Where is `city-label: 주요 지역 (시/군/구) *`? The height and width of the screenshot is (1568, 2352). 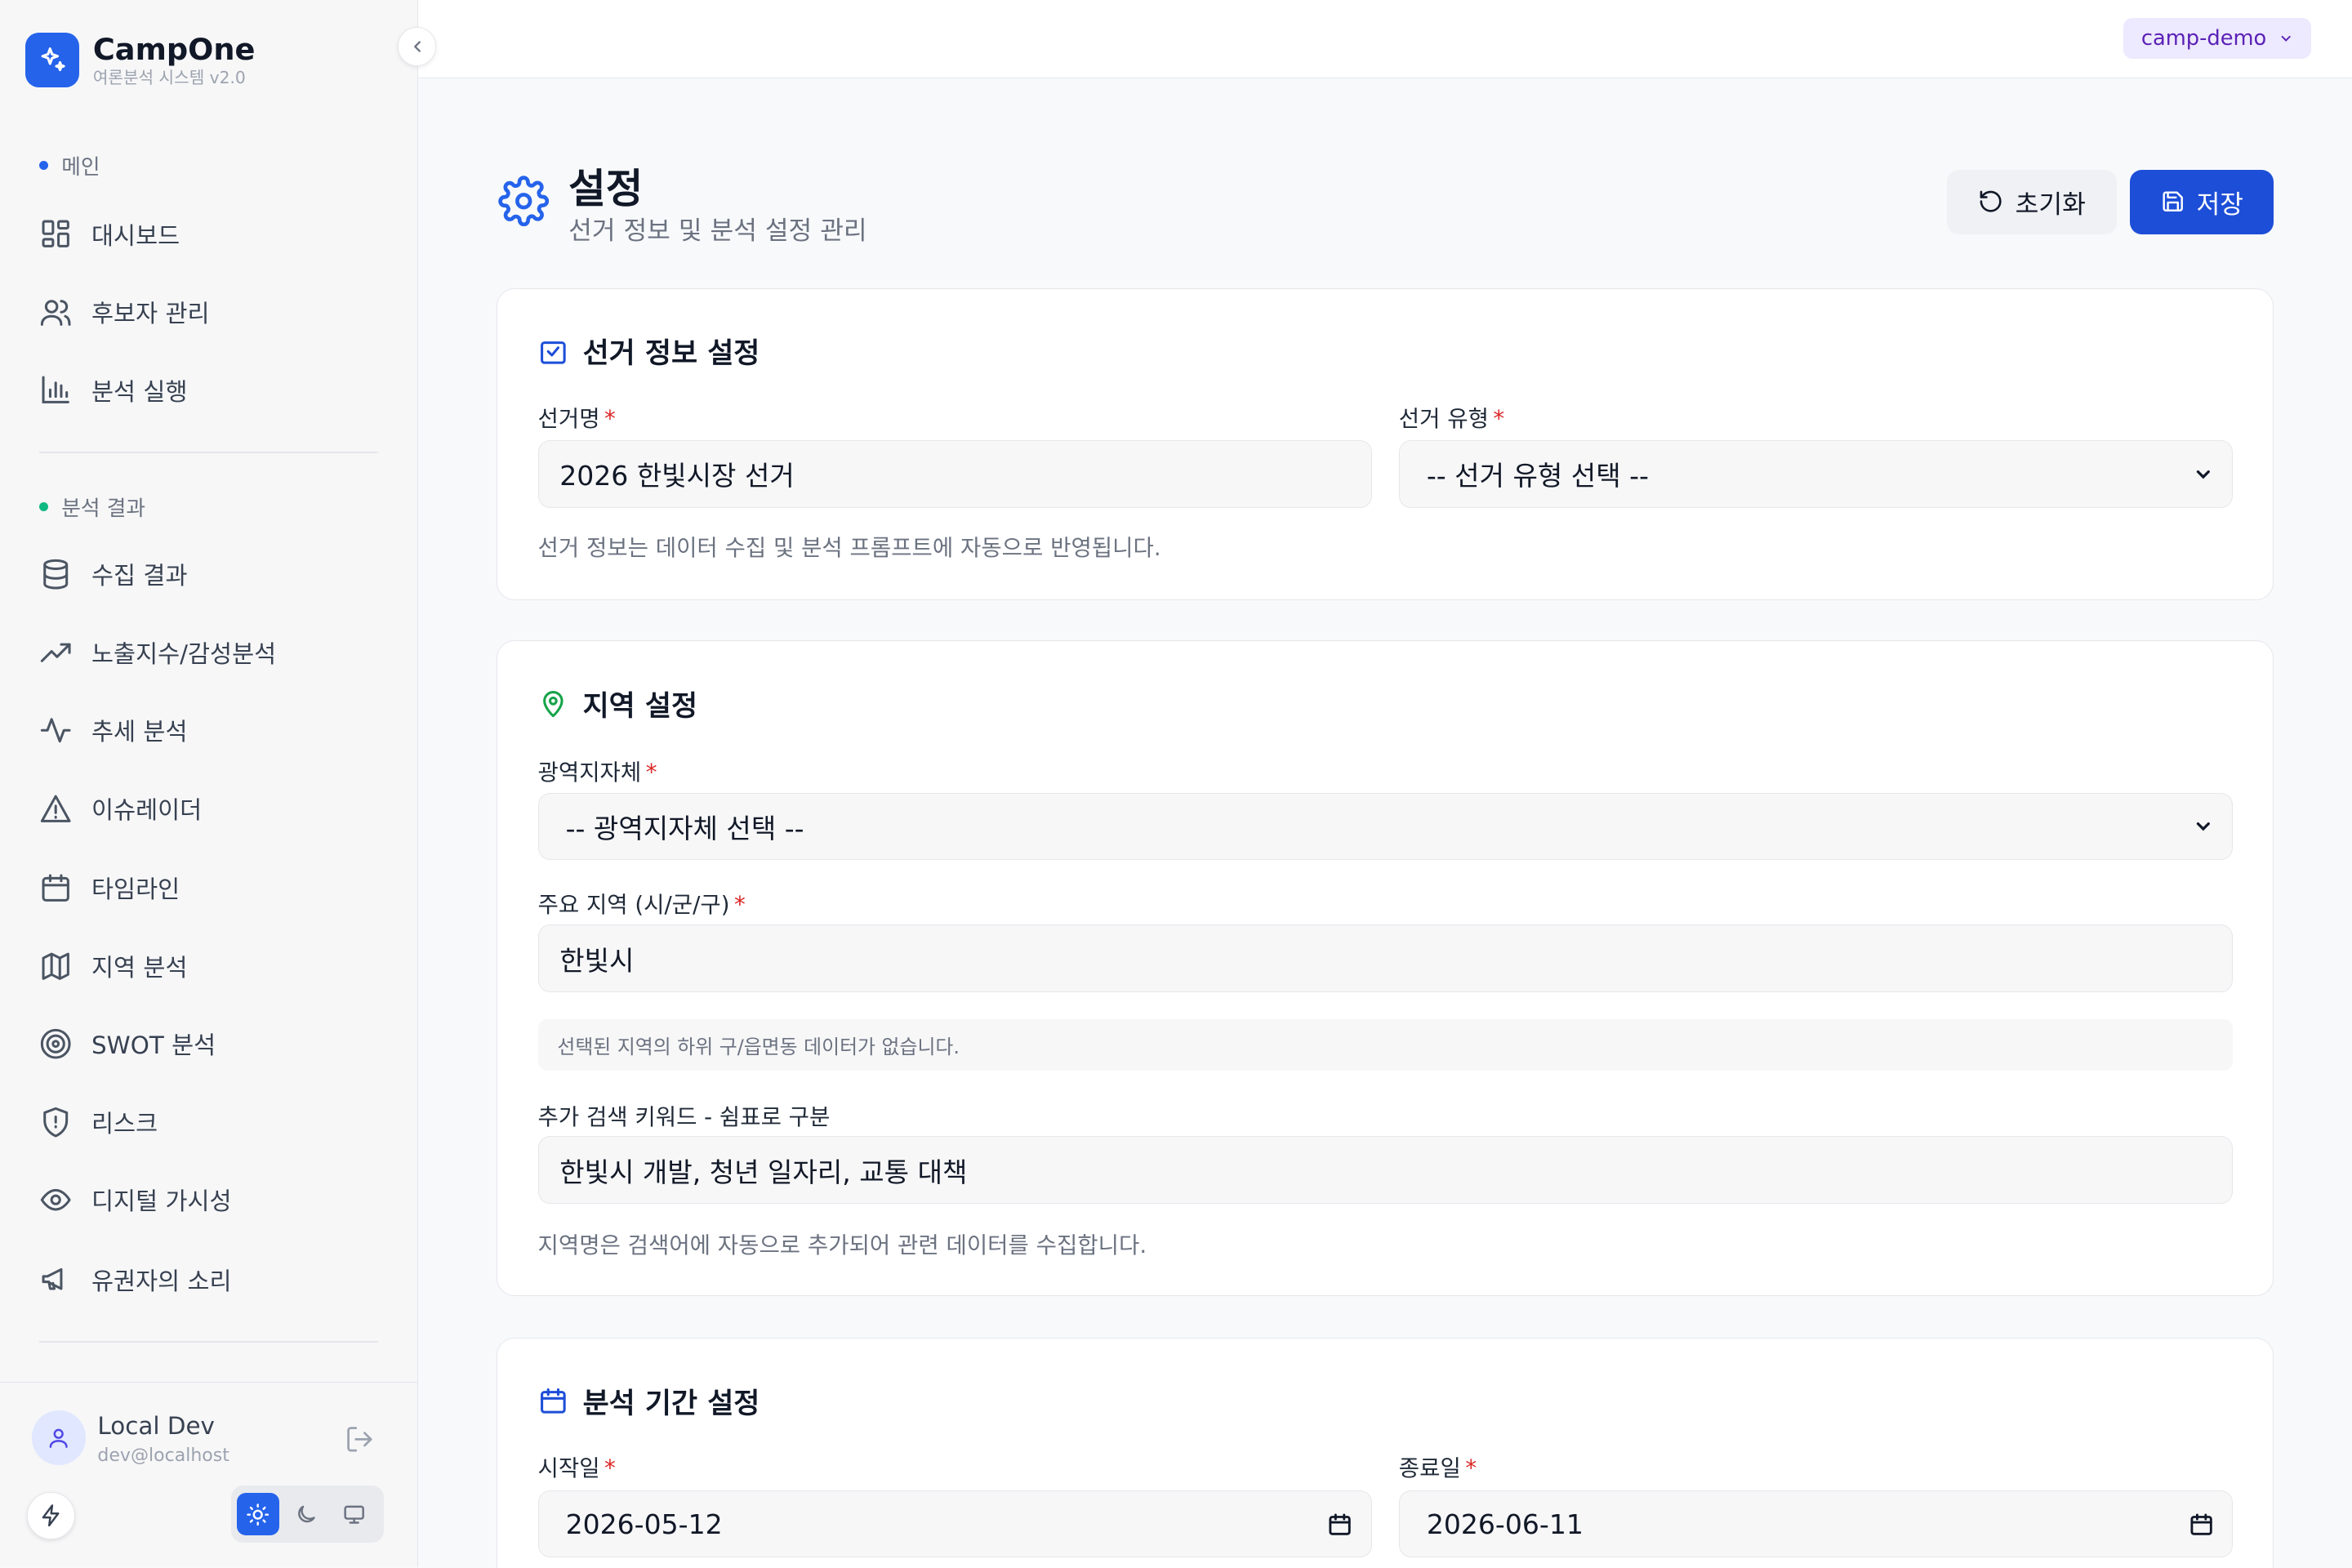
city-label: 주요 지역 (시/군/구) * is located at coordinates (641, 905).